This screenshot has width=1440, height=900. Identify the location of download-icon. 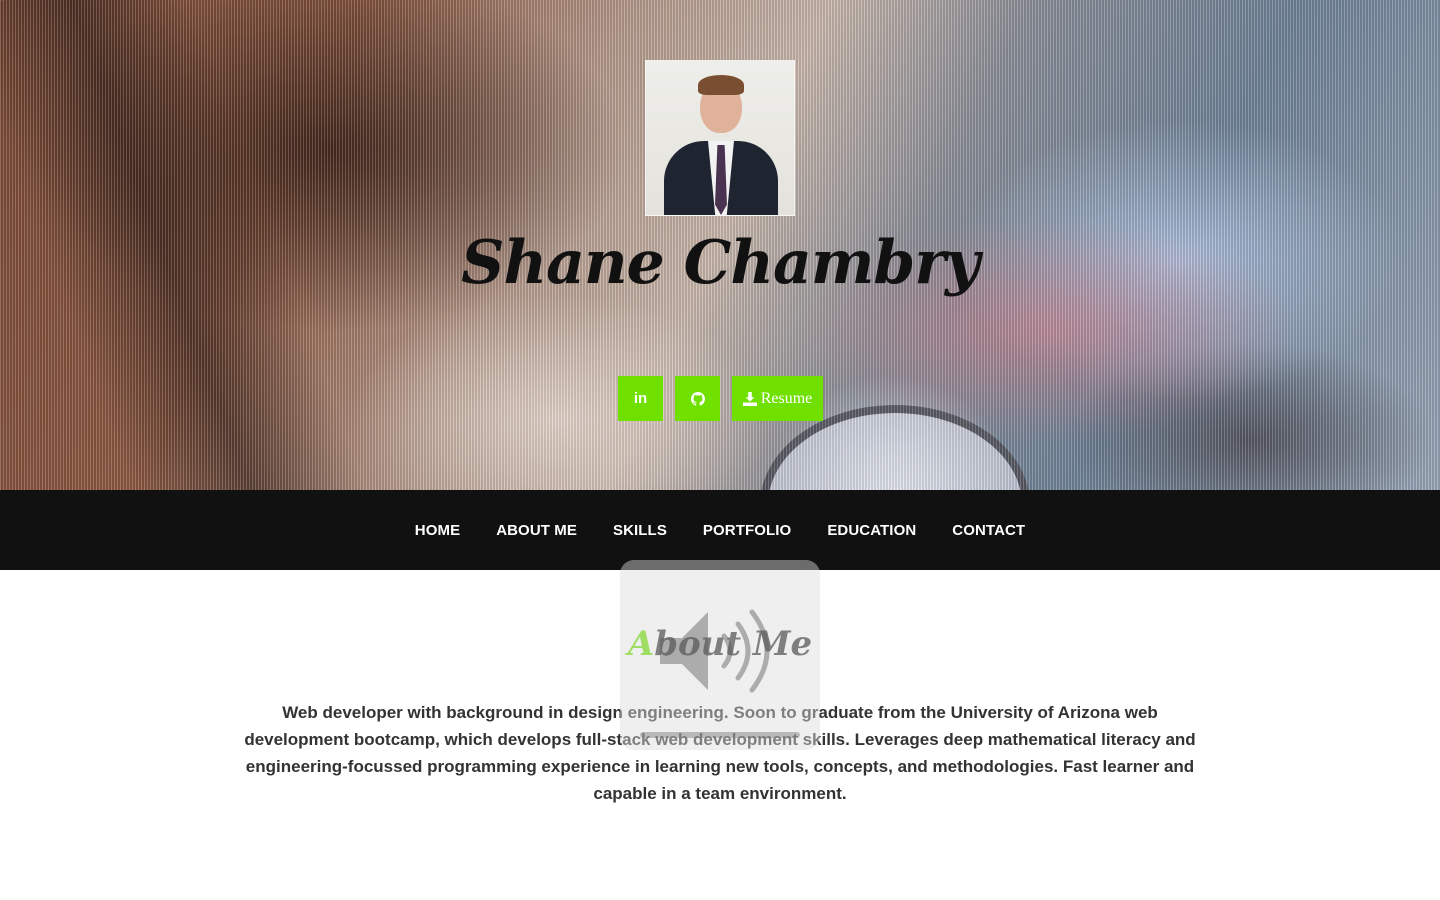
(749, 398).